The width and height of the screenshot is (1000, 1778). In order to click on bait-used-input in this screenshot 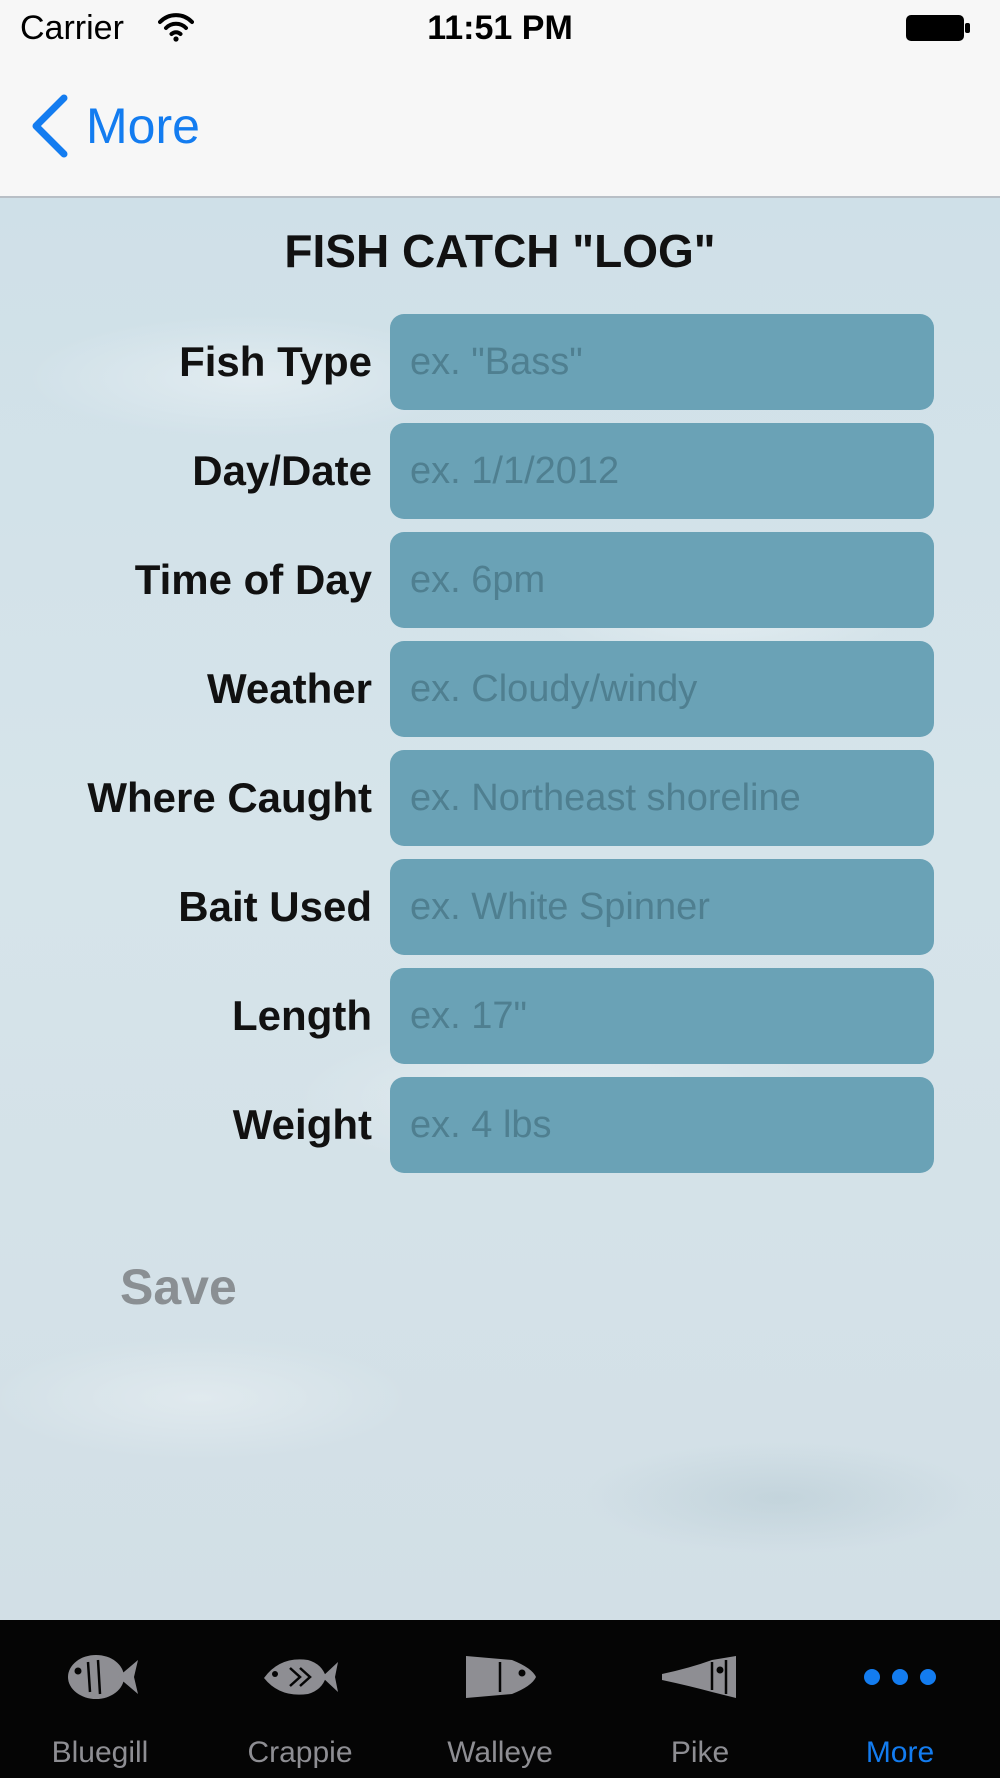, I will do `click(662, 907)`.